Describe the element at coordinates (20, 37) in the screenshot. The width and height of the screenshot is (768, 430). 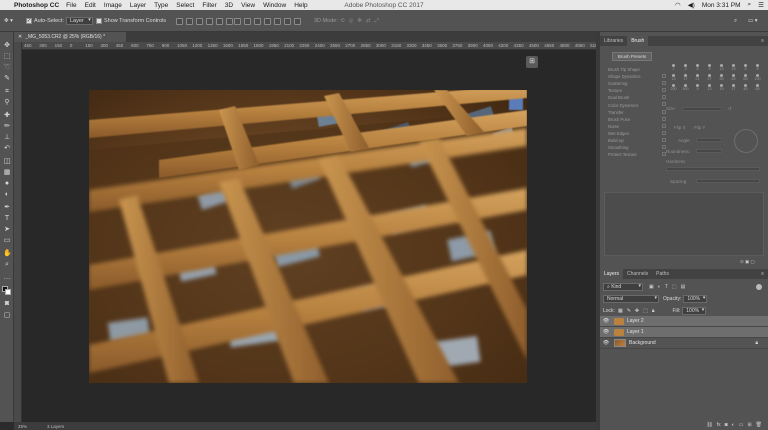
I see `close-tab-icon: ✕` at that location.